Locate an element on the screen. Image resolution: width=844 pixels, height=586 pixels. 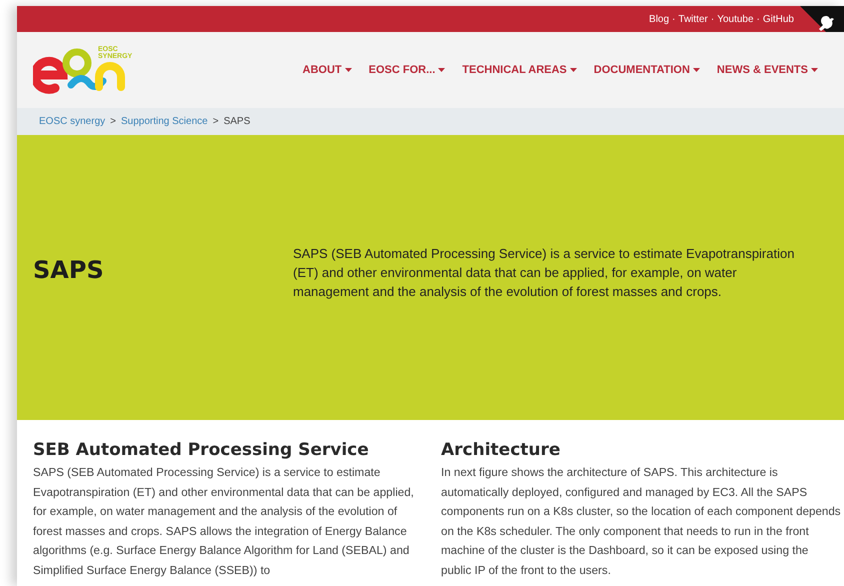
nav-menu-item: ABOUT is located at coordinates (327, 70).